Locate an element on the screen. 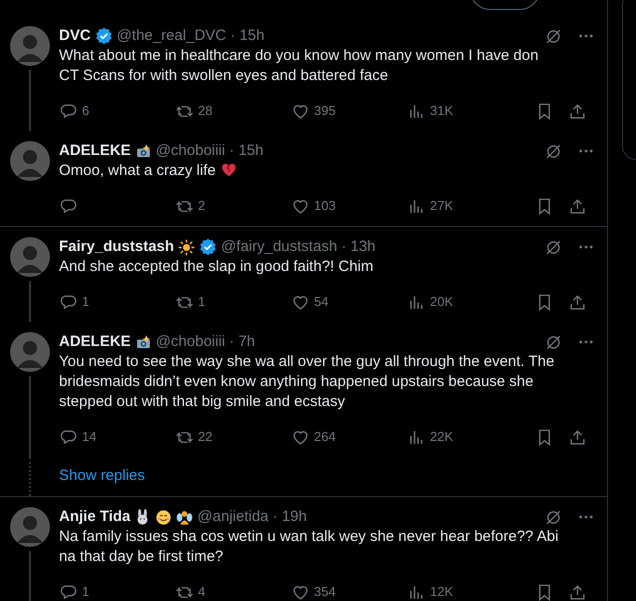 This screenshot has height=601, width=636. likes-count: 354 is located at coordinates (325, 592).